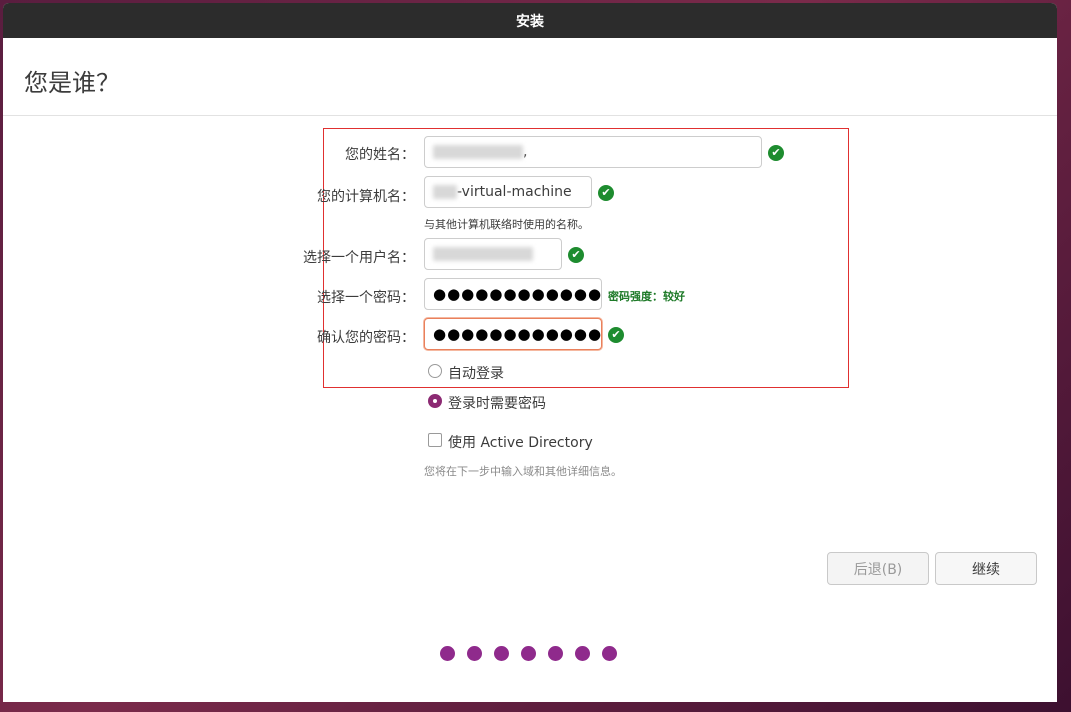  I want to click on password-field: ●●●●●●●●●●●●, so click(513, 294).